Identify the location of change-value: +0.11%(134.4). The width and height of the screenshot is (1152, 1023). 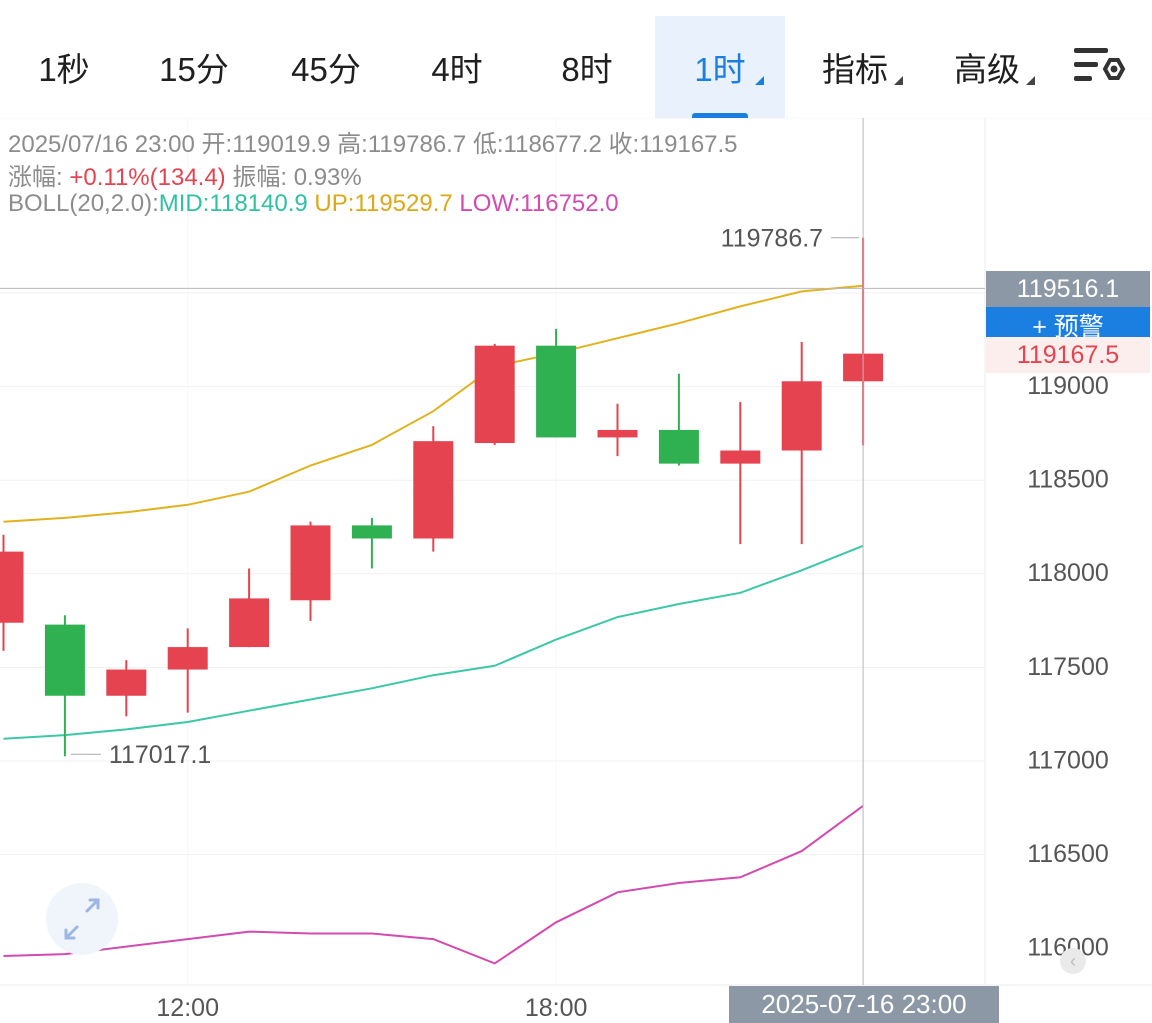
(147, 177).